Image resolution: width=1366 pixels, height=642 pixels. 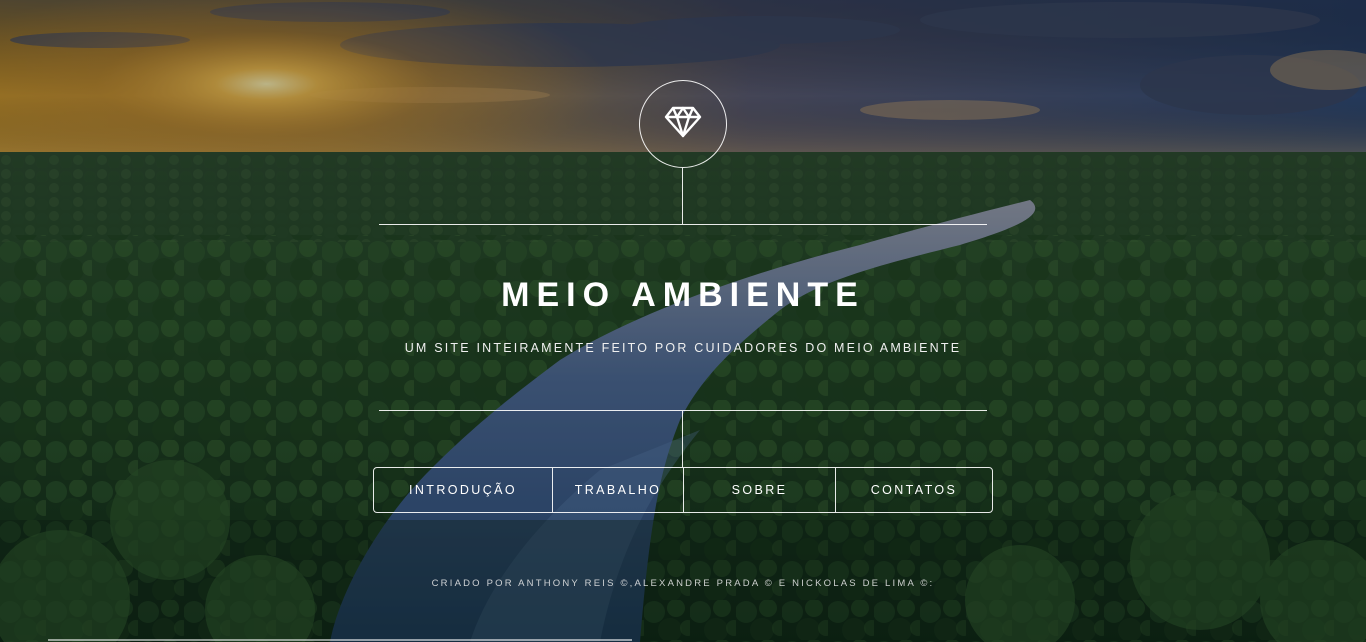 I want to click on nav-item-contatos: CONTATOS, so click(x=913, y=490).